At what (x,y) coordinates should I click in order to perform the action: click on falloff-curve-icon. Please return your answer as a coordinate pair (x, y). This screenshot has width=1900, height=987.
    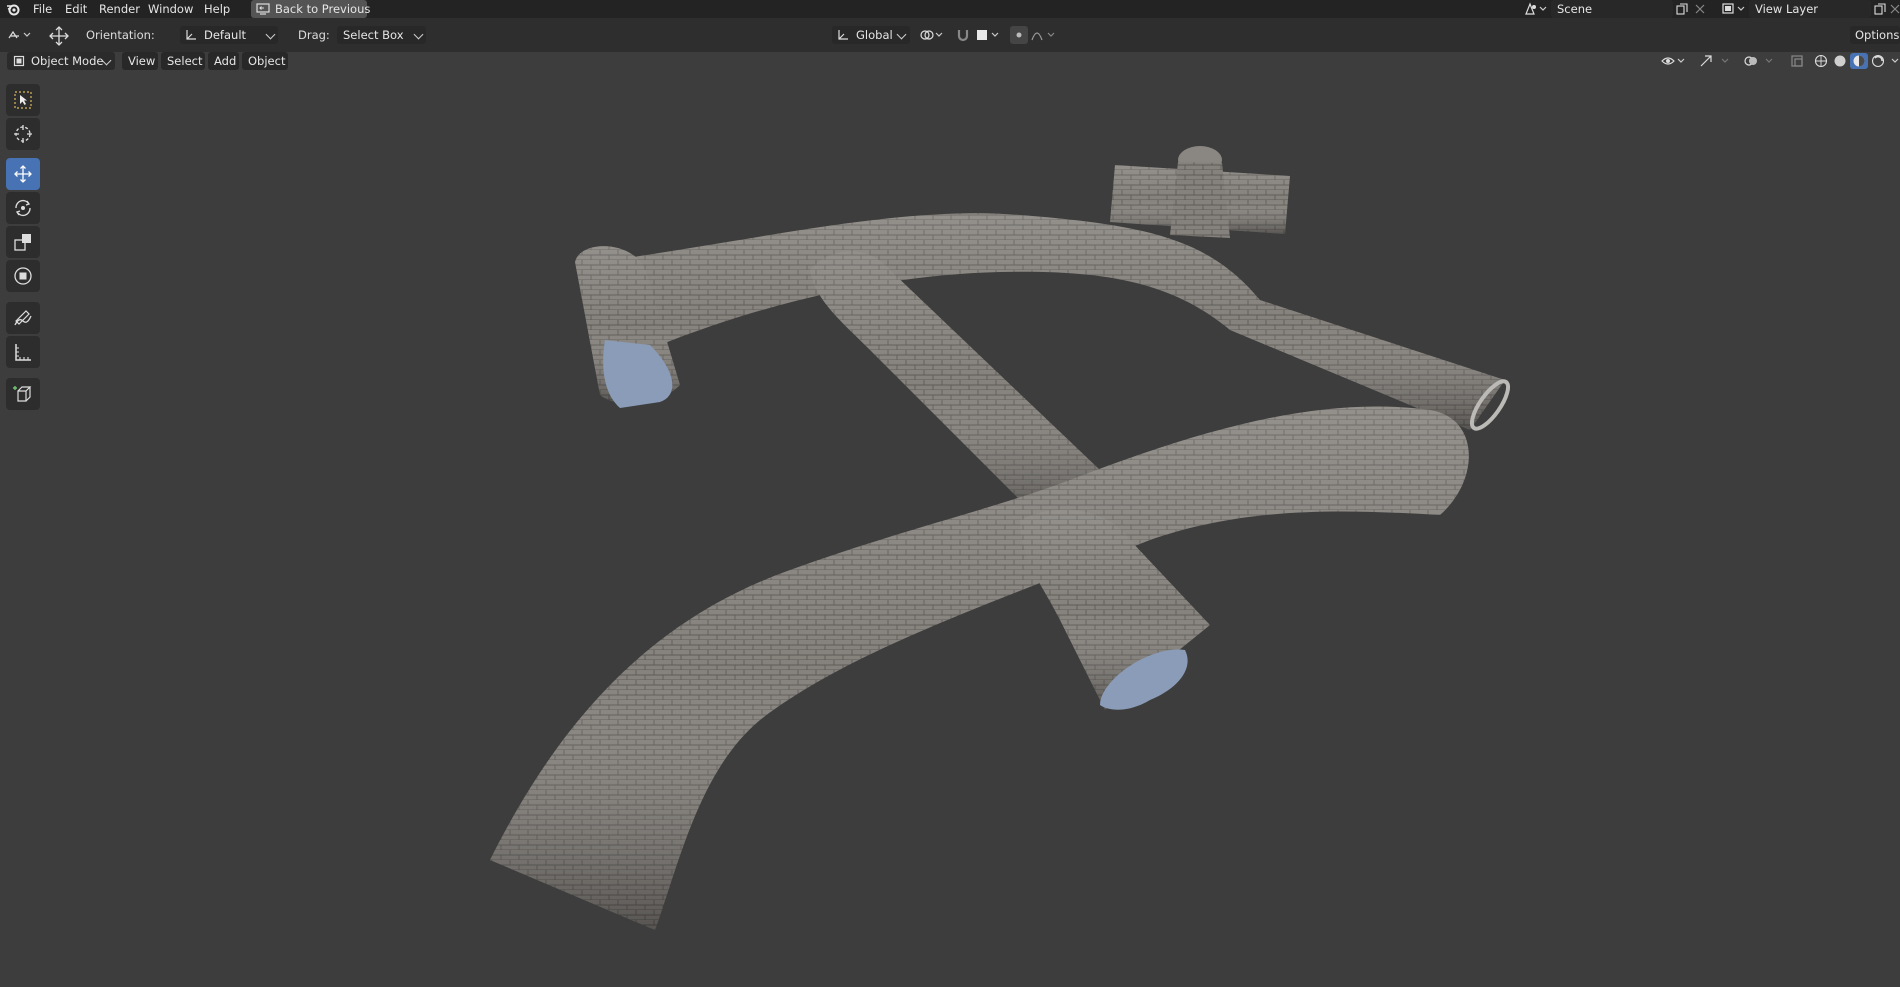
    Looking at the image, I should click on (1045, 35).